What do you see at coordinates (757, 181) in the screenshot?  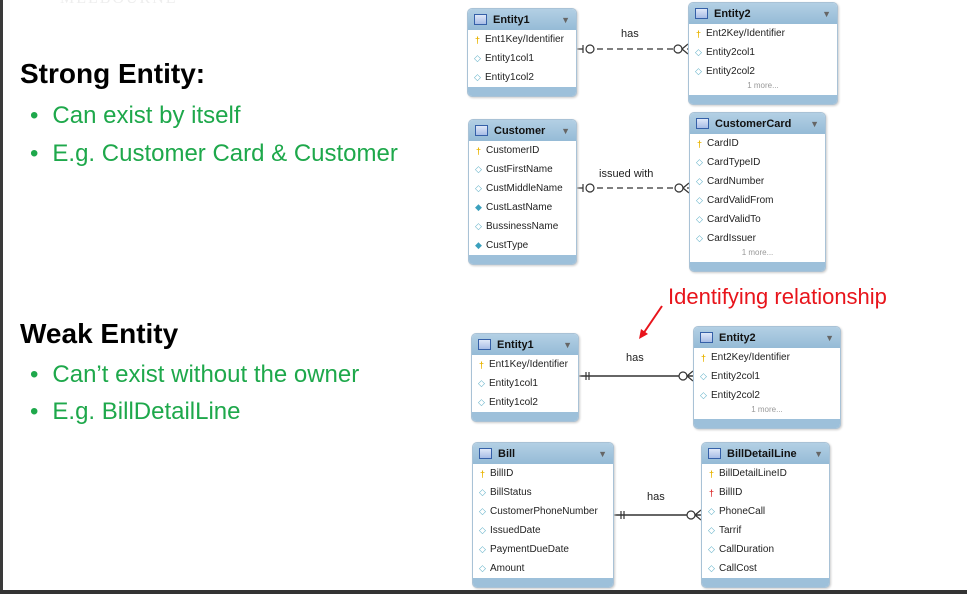 I see `column-row: ◇ CardNumber` at bounding box center [757, 181].